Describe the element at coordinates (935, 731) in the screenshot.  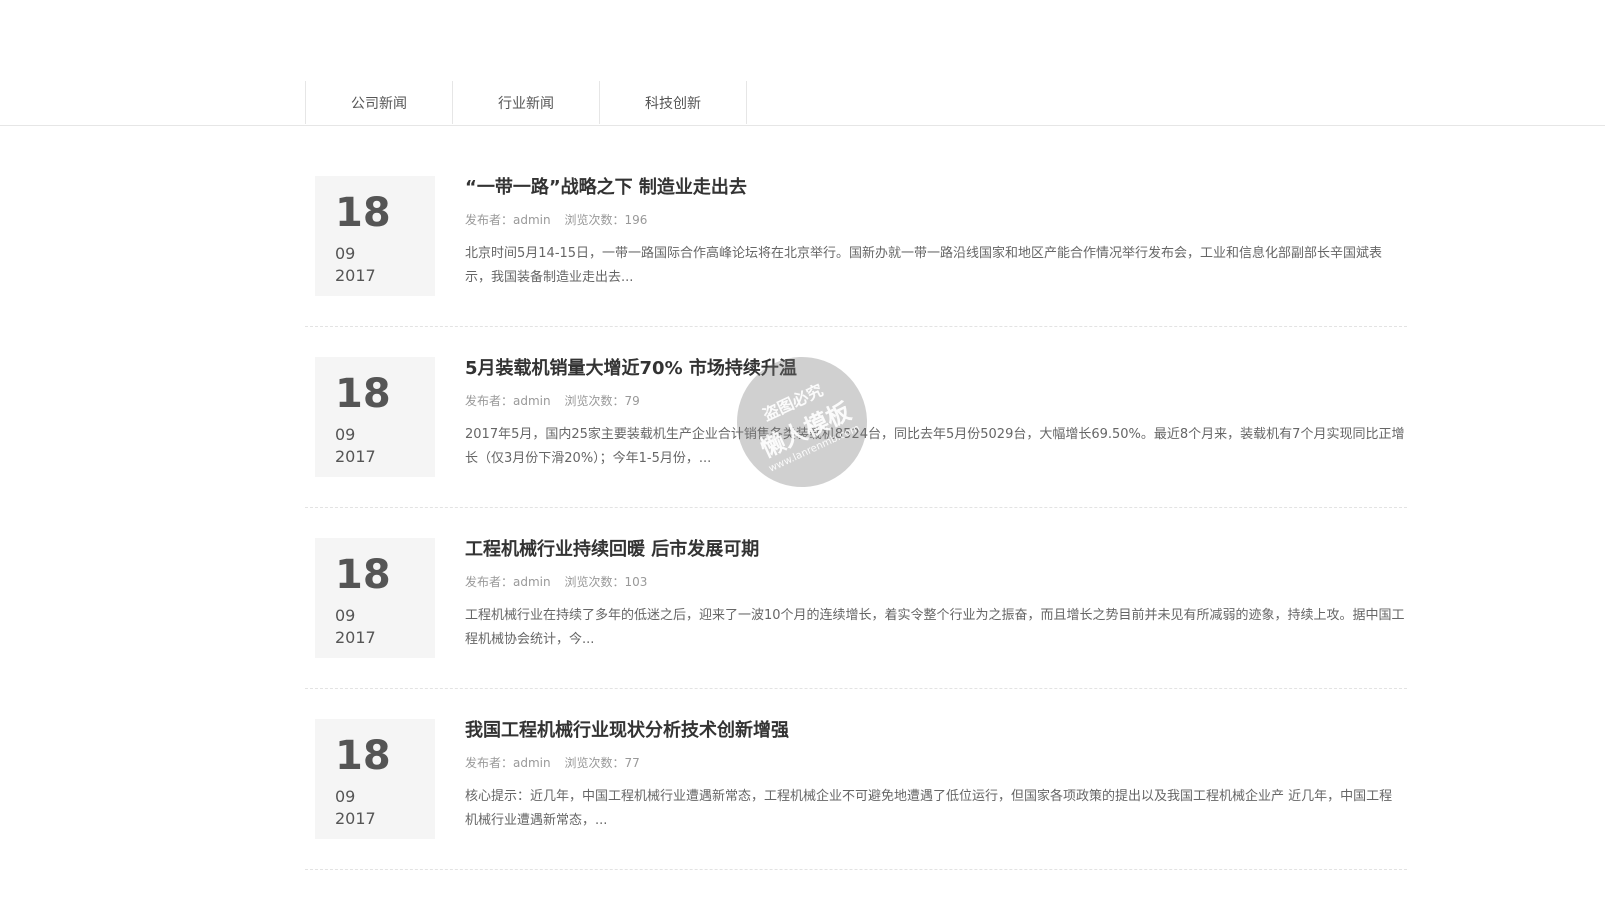
I see `news-title: 我国工程机械行业现状分析技术创新增强` at that location.